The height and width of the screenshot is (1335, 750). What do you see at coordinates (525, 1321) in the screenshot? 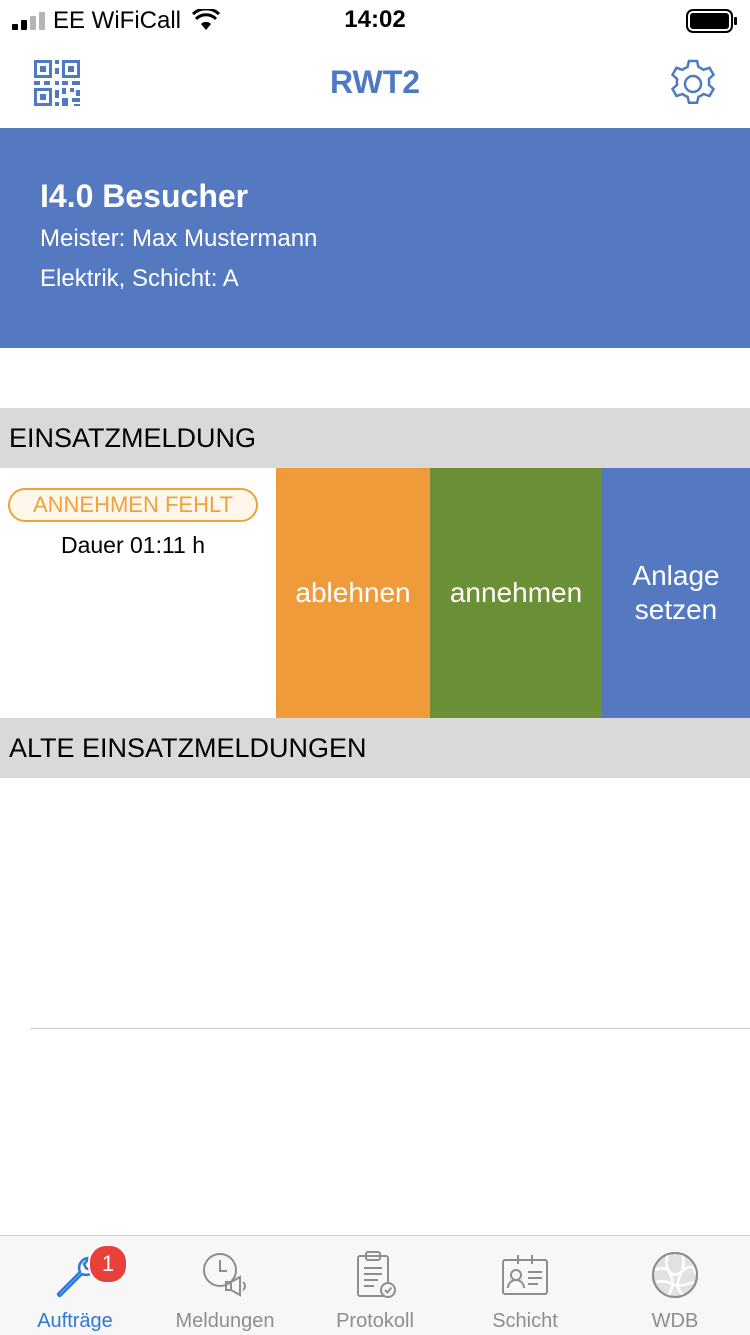
I see `tab-label: Schicht` at bounding box center [525, 1321].